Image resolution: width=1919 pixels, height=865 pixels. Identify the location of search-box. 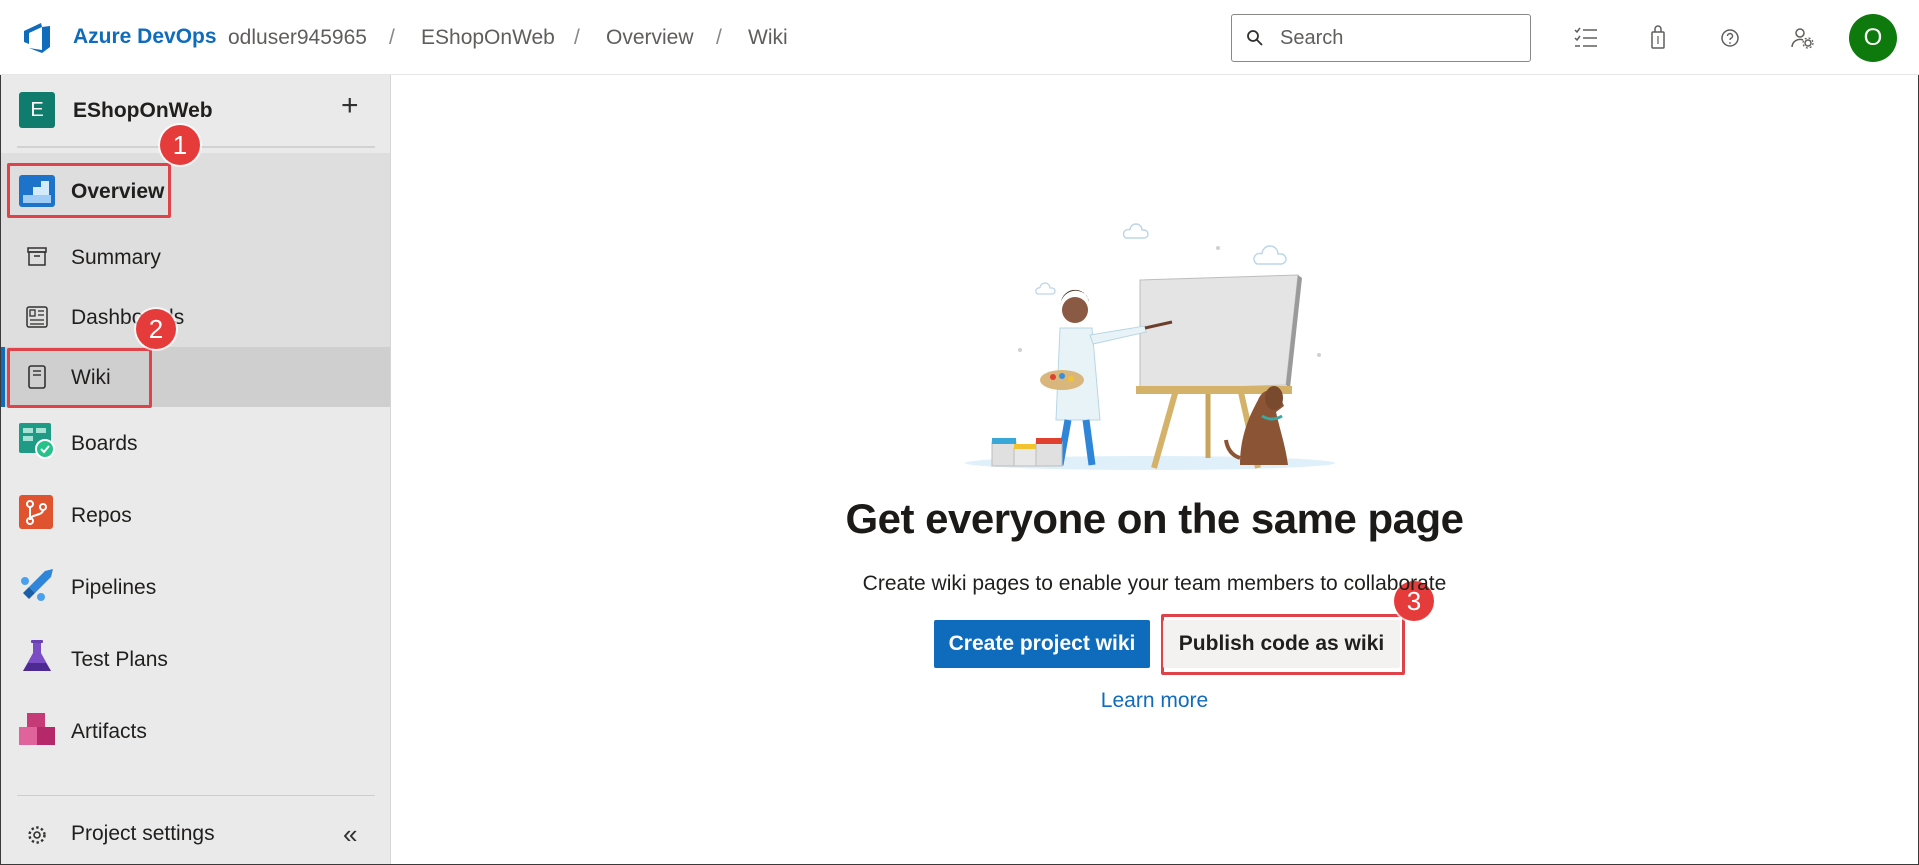
(1381, 38).